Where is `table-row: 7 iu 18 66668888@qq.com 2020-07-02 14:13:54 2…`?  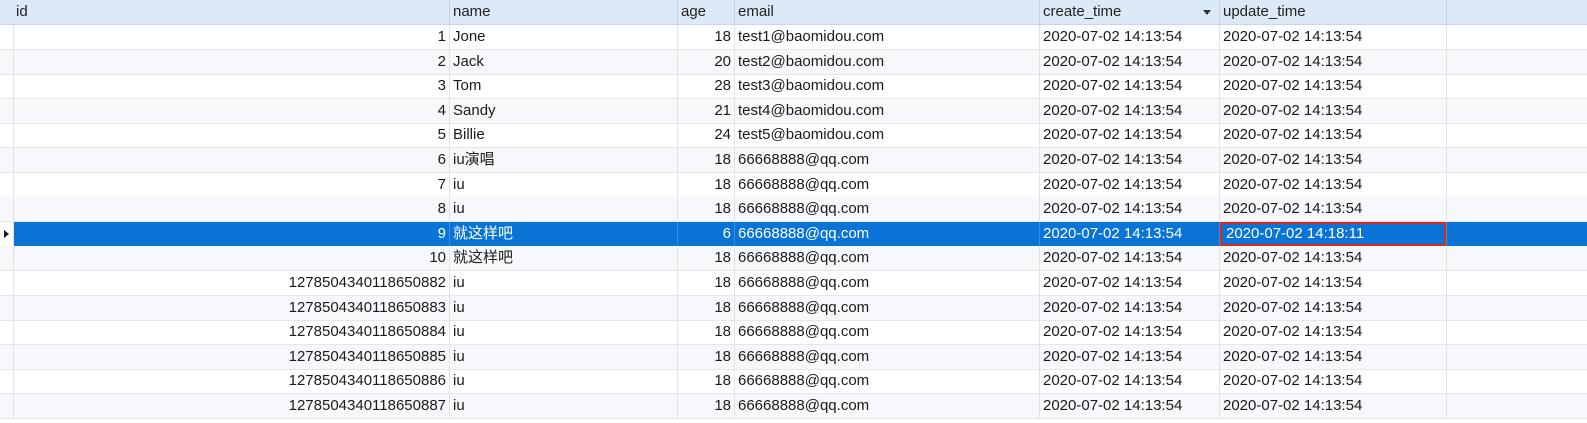
table-row: 7 iu 18 66668888@qq.com 2020-07-02 14:13:54 2… is located at coordinates (793, 185).